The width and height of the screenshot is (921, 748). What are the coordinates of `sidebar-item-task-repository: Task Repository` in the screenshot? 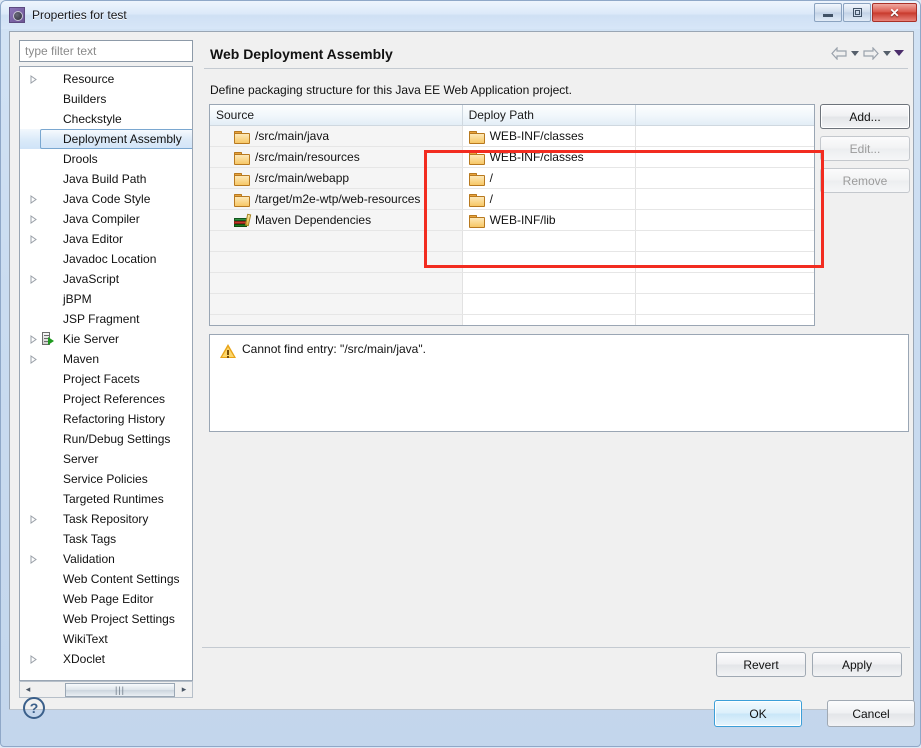 It's located at (106, 519).